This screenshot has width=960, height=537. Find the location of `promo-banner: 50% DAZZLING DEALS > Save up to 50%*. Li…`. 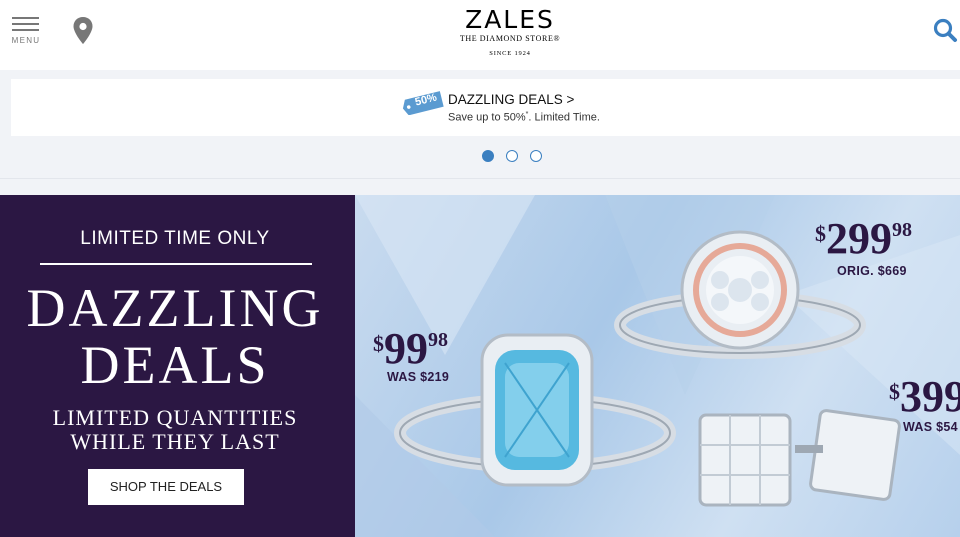

promo-banner: 50% DAZZLING DEALS > Save up to 50%*. Li… is located at coordinates (485, 107).